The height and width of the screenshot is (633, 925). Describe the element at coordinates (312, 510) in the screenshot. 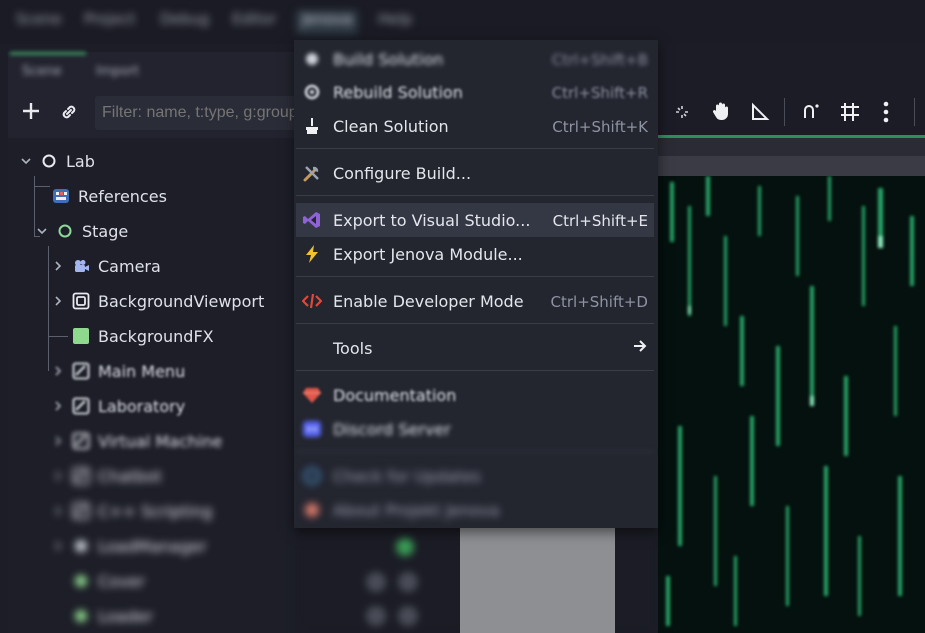

I see `about-icon` at that location.